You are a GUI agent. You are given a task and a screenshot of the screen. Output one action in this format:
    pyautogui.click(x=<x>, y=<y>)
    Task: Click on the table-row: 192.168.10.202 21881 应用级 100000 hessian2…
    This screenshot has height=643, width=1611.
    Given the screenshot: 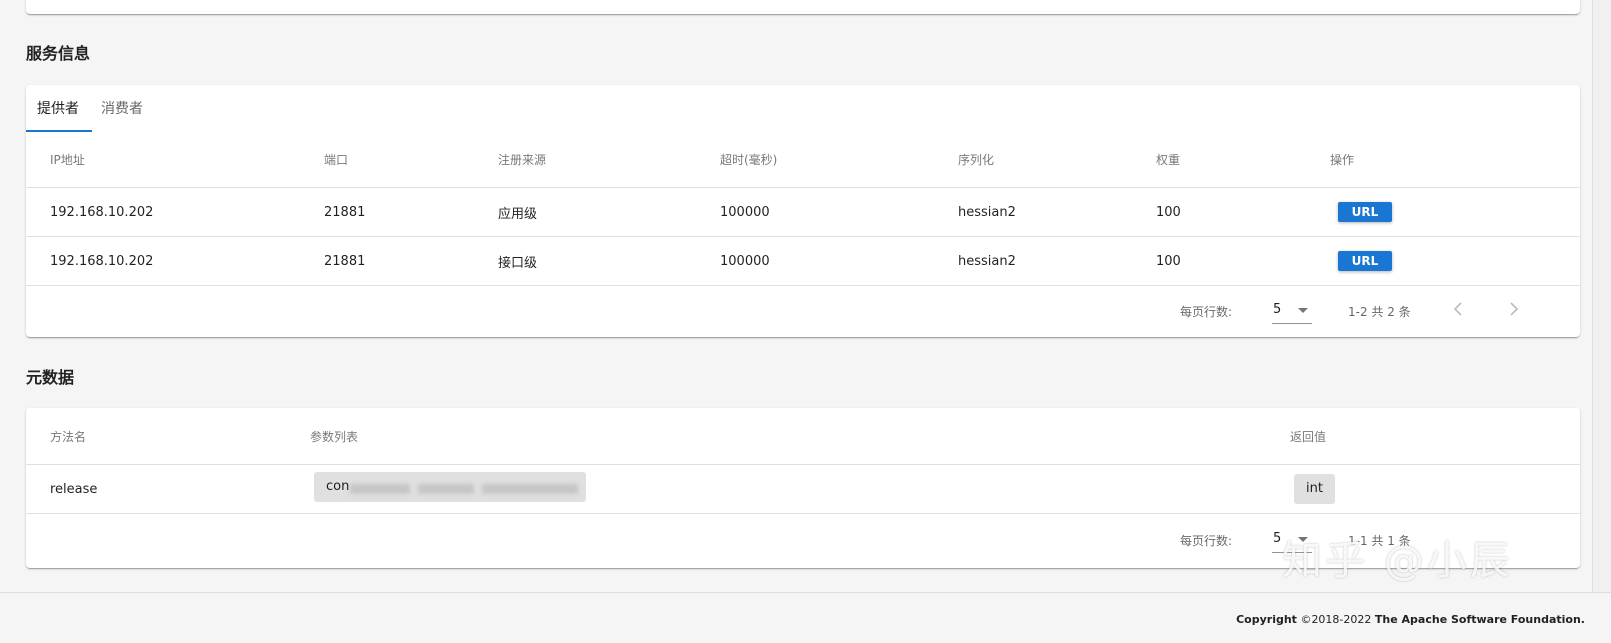 What is the action you would take?
    pyautogui.click(x=803, y=212)
    